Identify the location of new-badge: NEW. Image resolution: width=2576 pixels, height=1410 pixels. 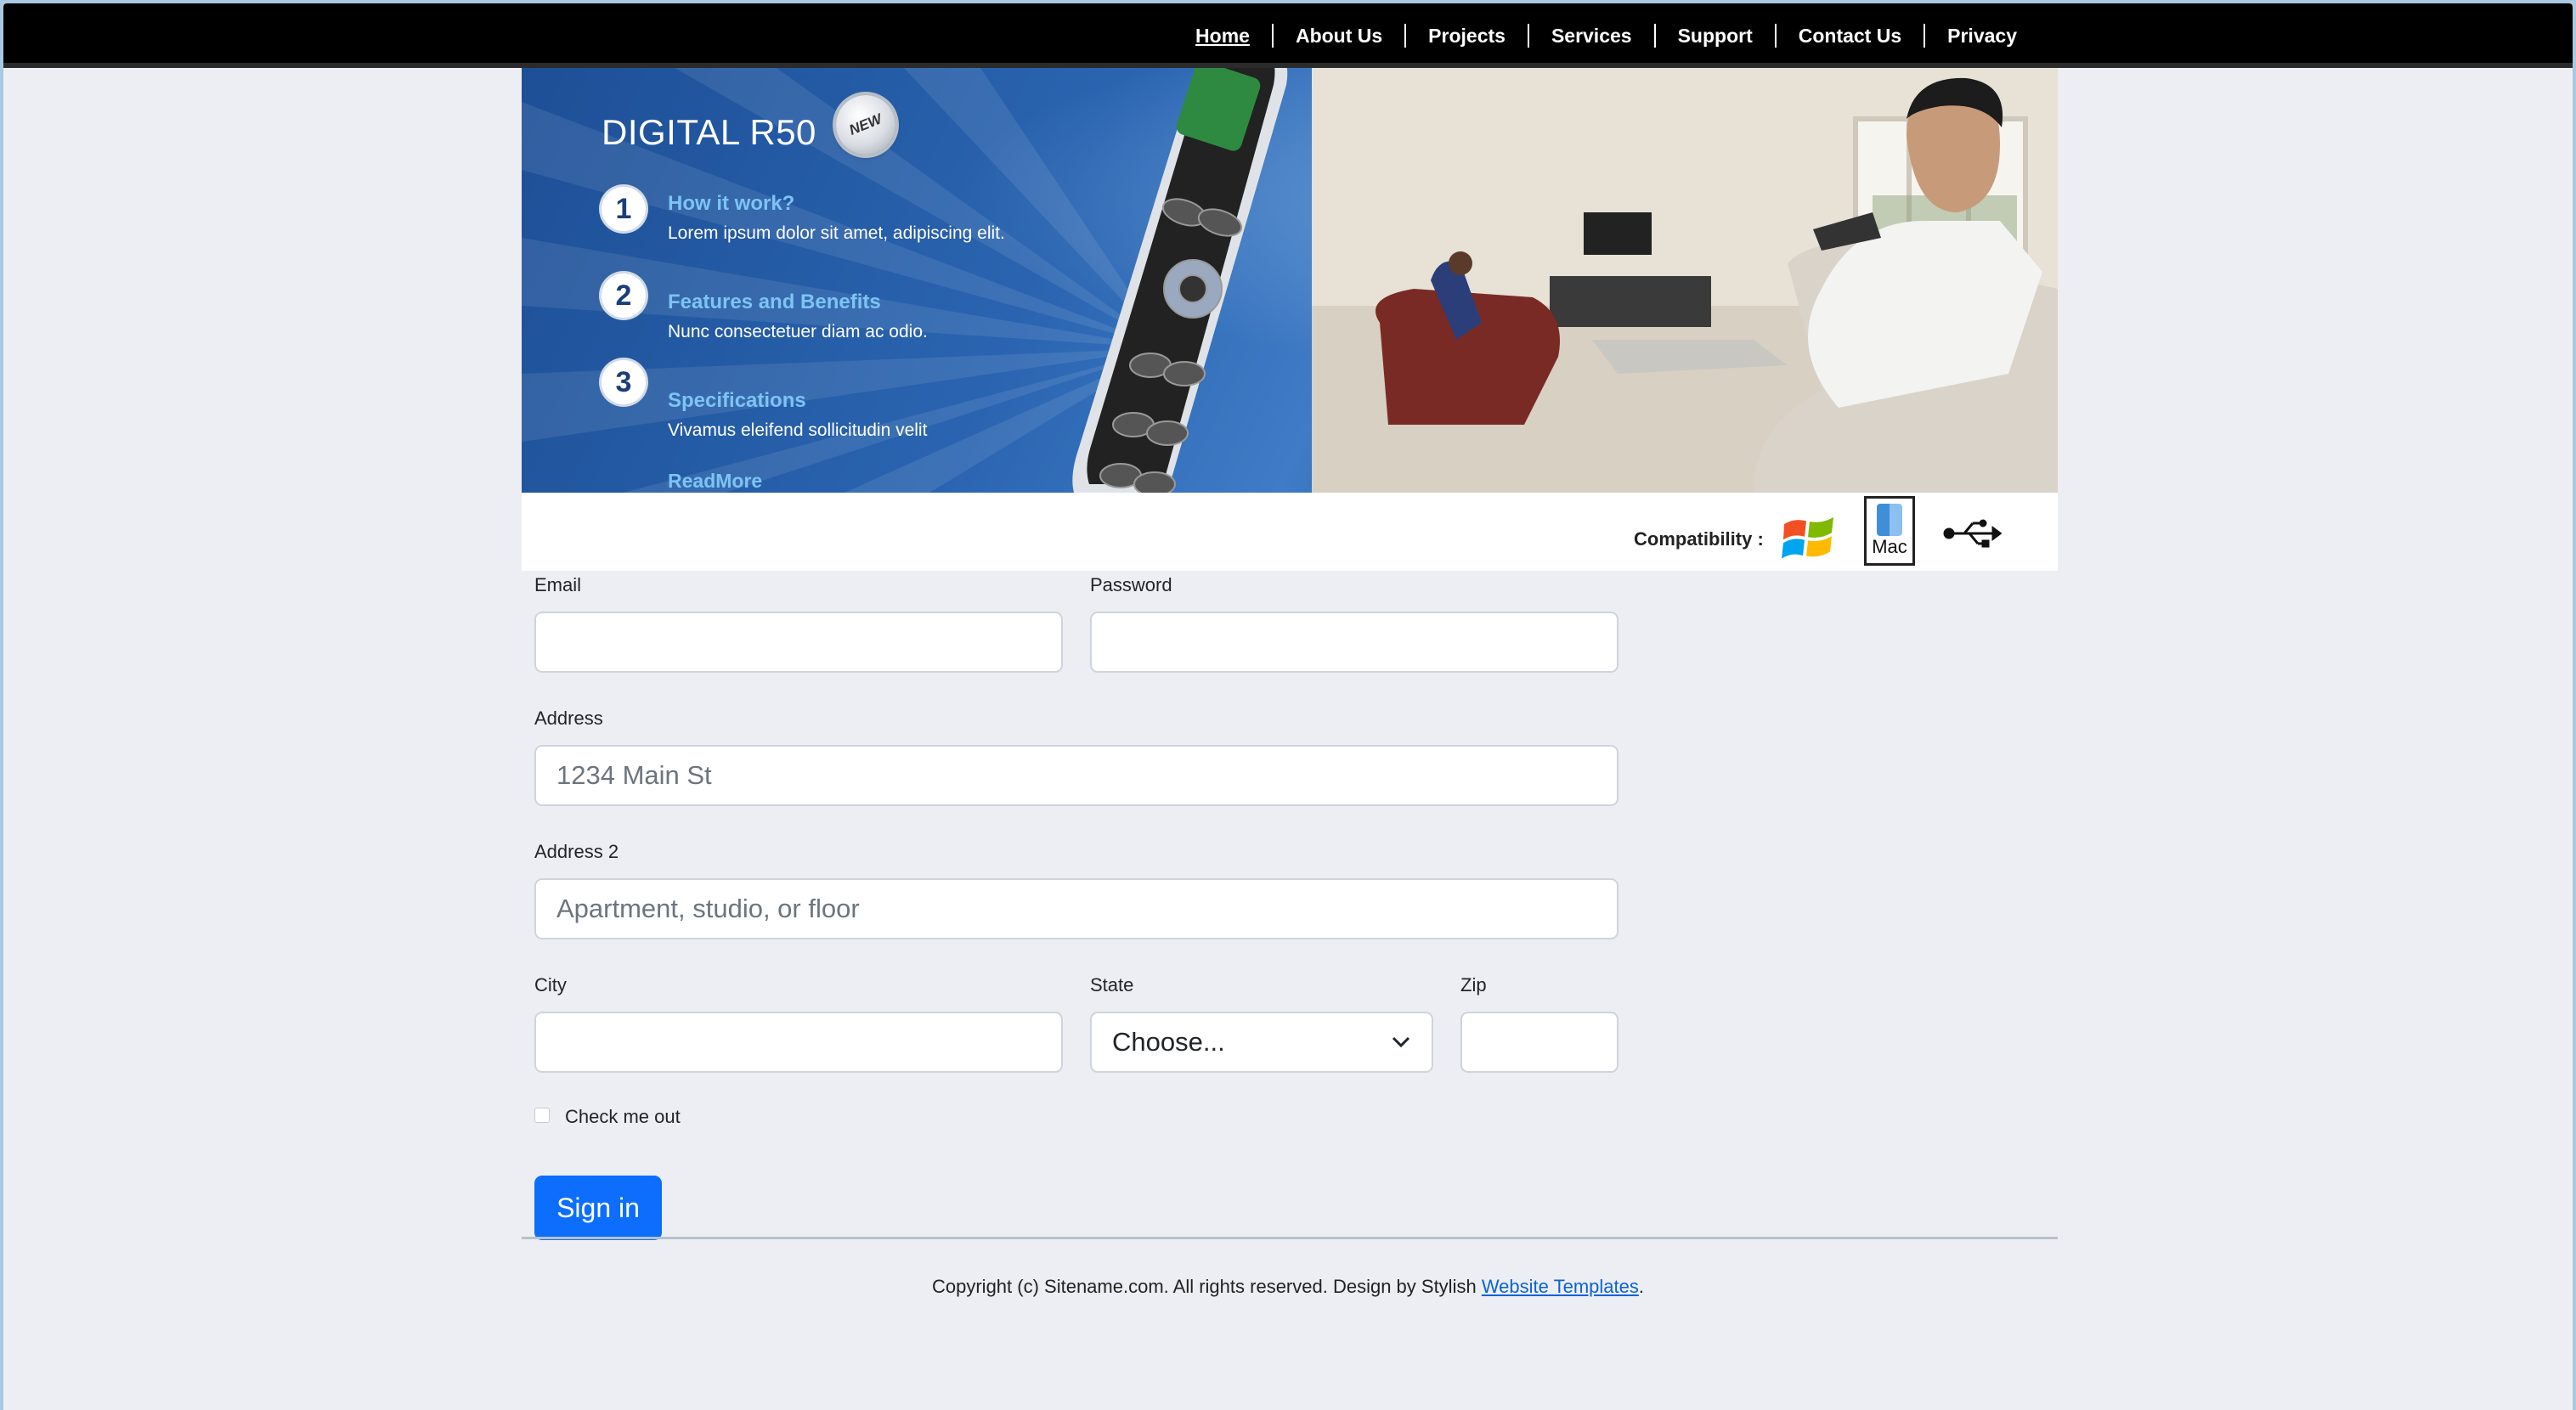
(865, 125).